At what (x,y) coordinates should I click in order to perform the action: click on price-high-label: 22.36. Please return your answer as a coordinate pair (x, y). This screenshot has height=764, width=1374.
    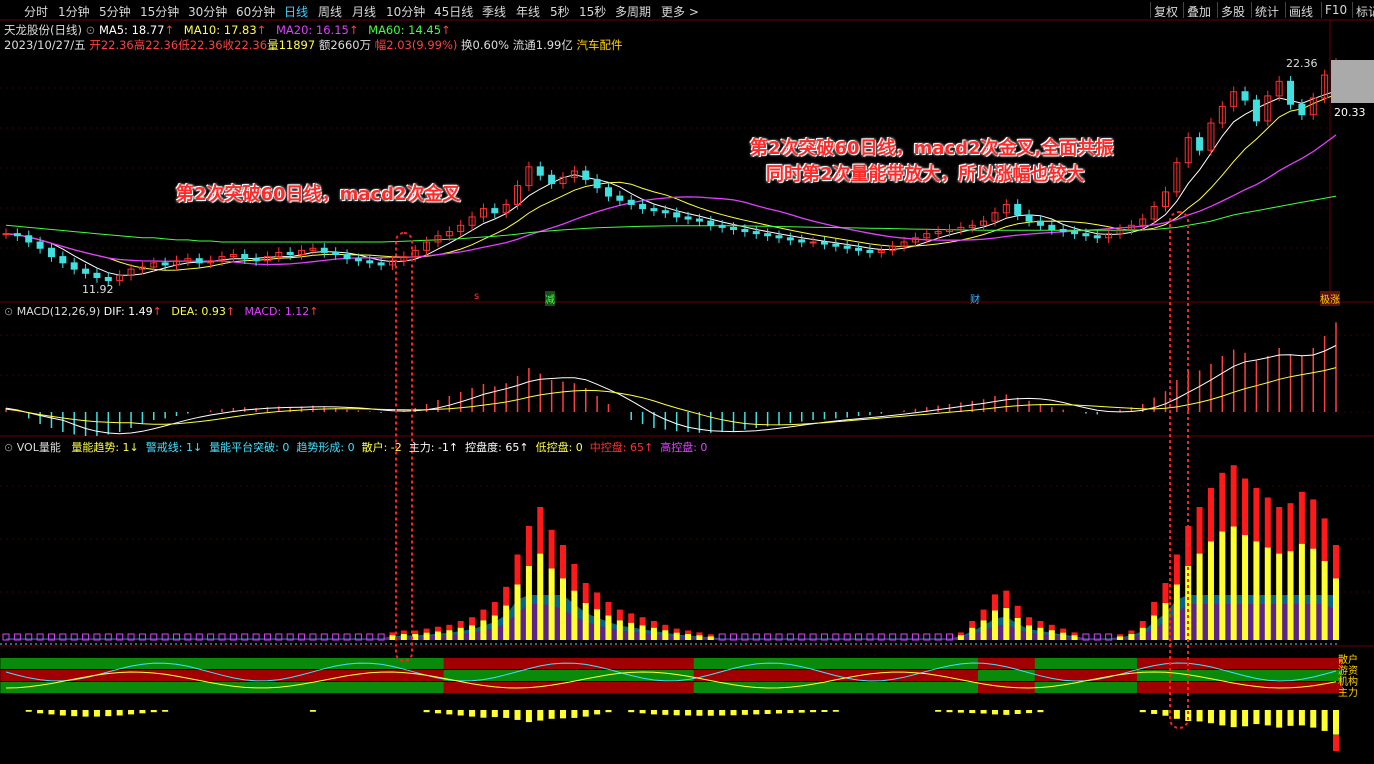
    Looking at the image, I should click on (1302, 63).